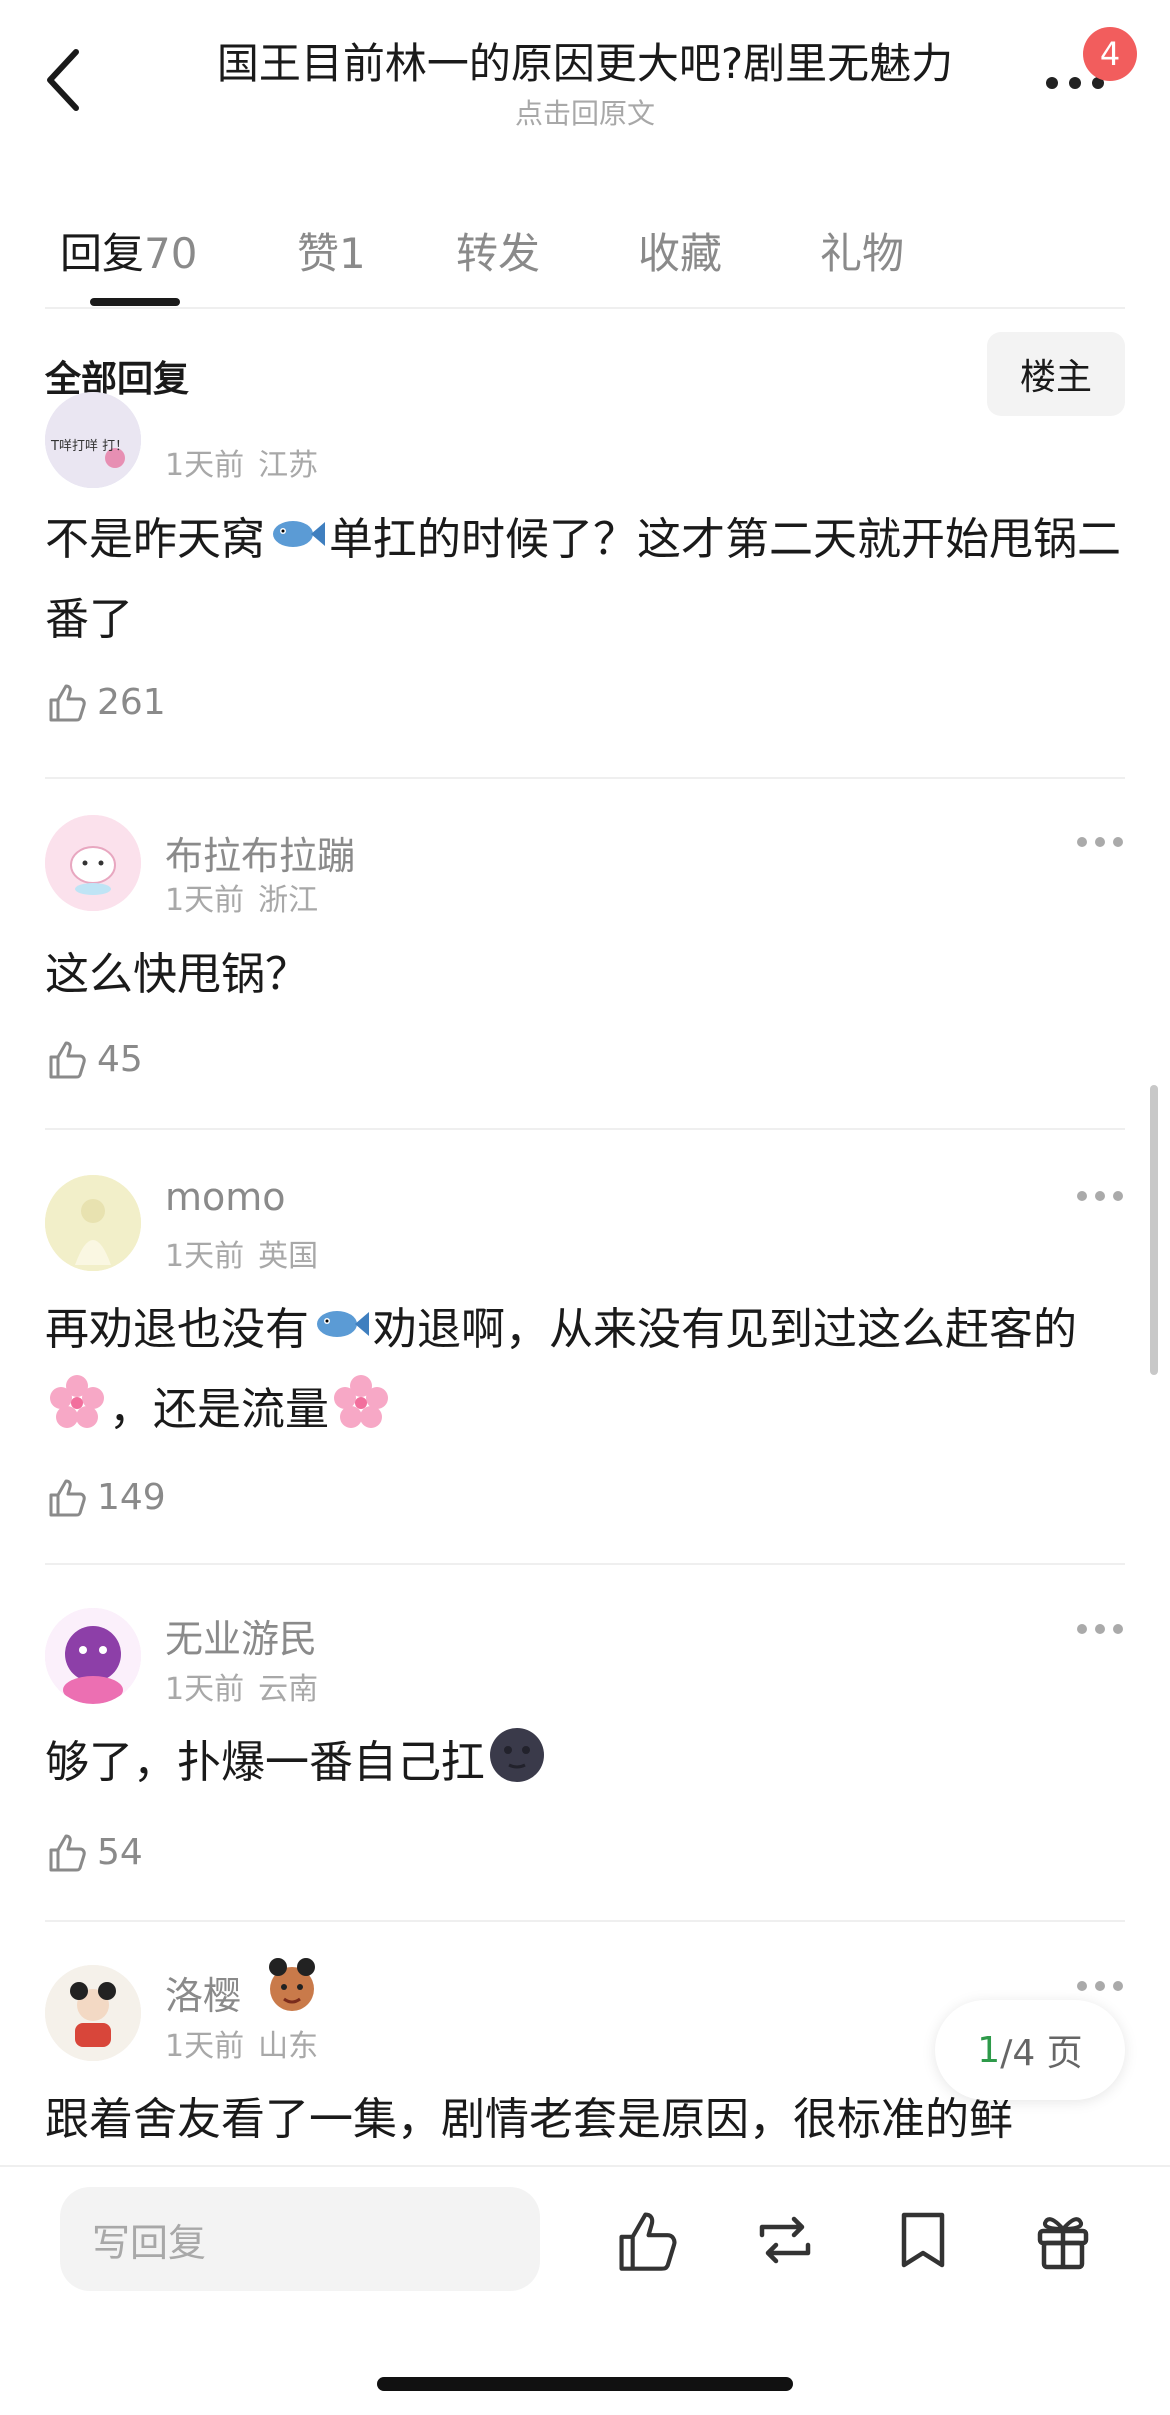  Describe the element at coordinates (120, 1059) in the screenshot. I see `like-count: 45` at that location.